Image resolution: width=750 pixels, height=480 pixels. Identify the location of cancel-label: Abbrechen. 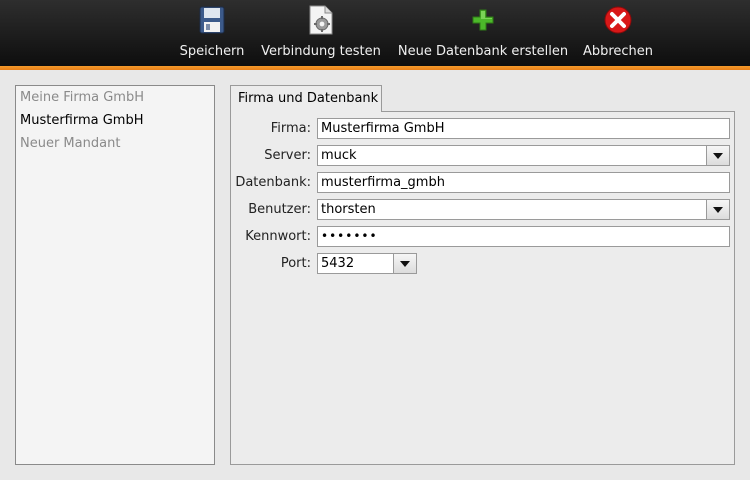
(618, 51).